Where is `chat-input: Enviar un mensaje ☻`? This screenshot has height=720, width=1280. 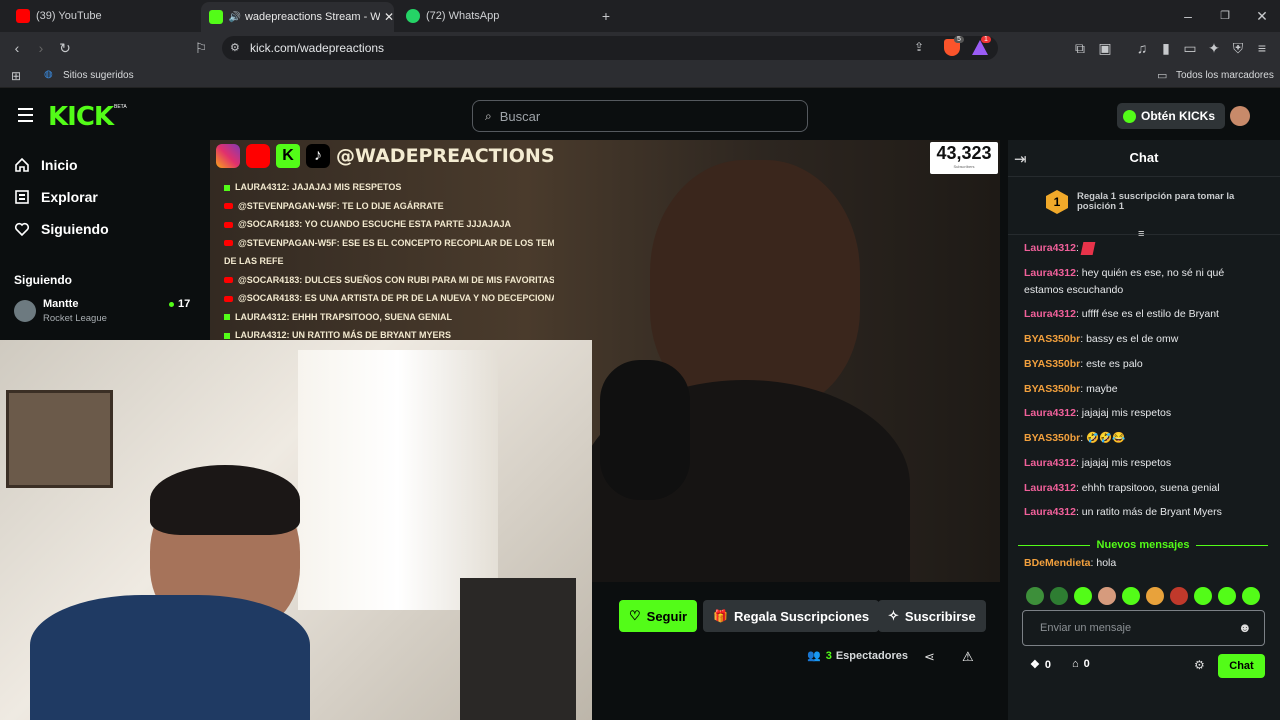 chat-input: Enviar un mensaje ☻ is located at coordinates (1143, 628).